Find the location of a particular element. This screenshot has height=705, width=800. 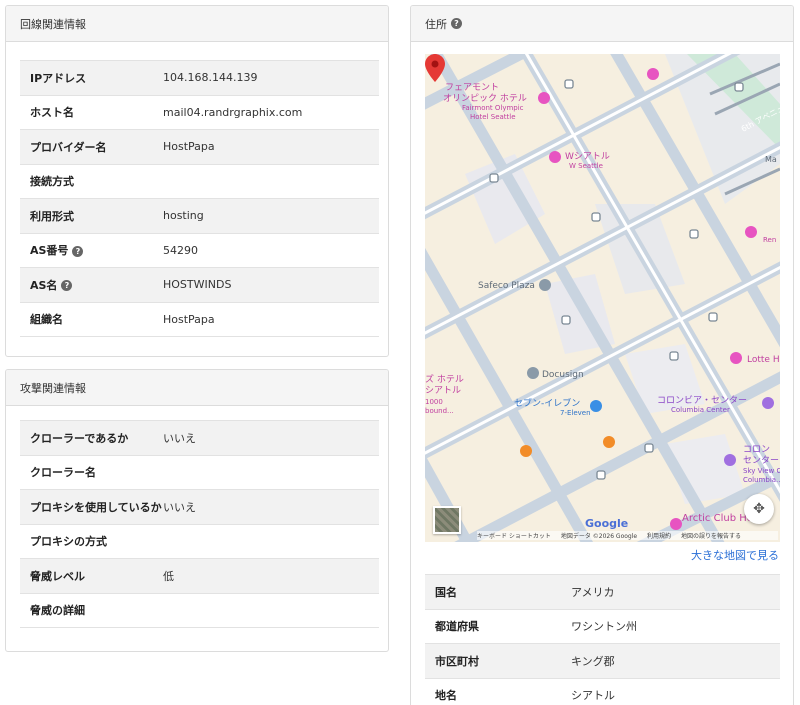

table-row: プロキシの方式 is located at coordinates (199, 541).